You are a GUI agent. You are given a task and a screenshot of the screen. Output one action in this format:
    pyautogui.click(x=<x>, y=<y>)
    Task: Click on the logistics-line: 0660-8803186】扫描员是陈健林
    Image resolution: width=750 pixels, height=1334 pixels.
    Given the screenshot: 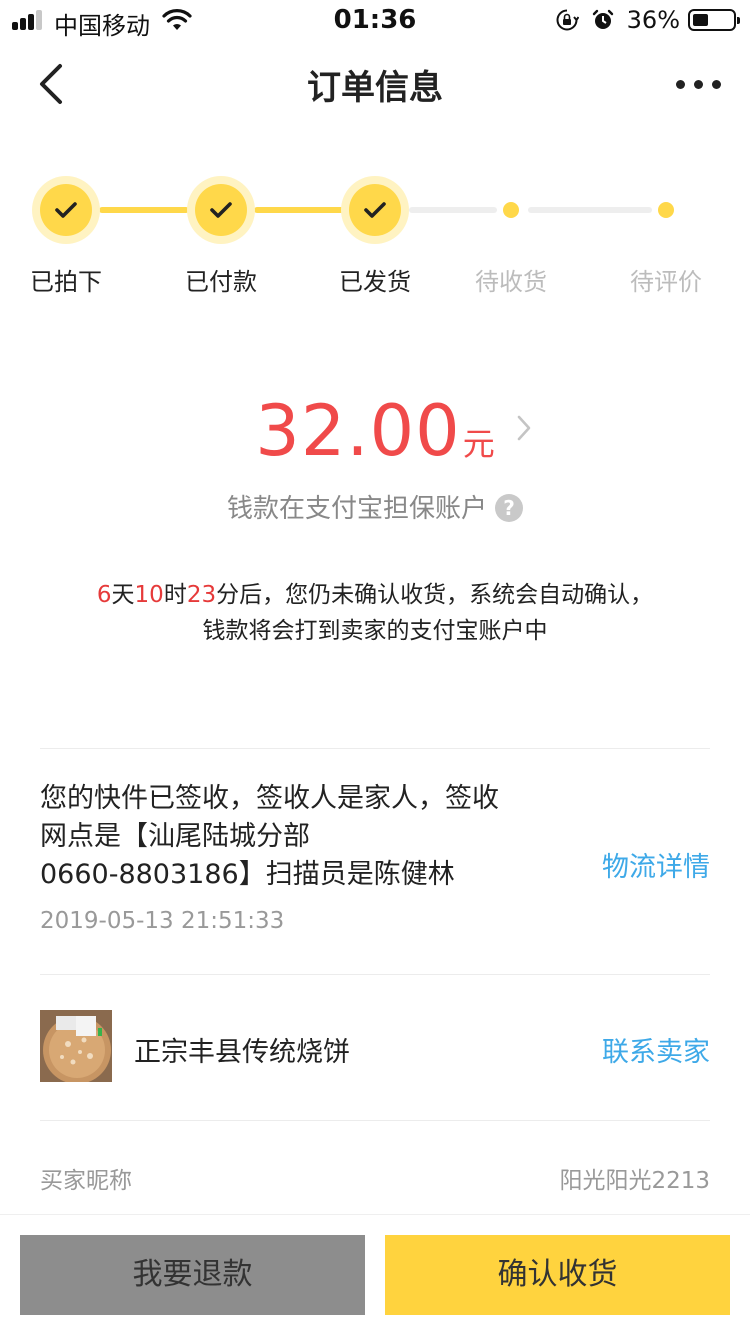 What is the action you would take?
    pyautogui.click(x=247, y=874)
    